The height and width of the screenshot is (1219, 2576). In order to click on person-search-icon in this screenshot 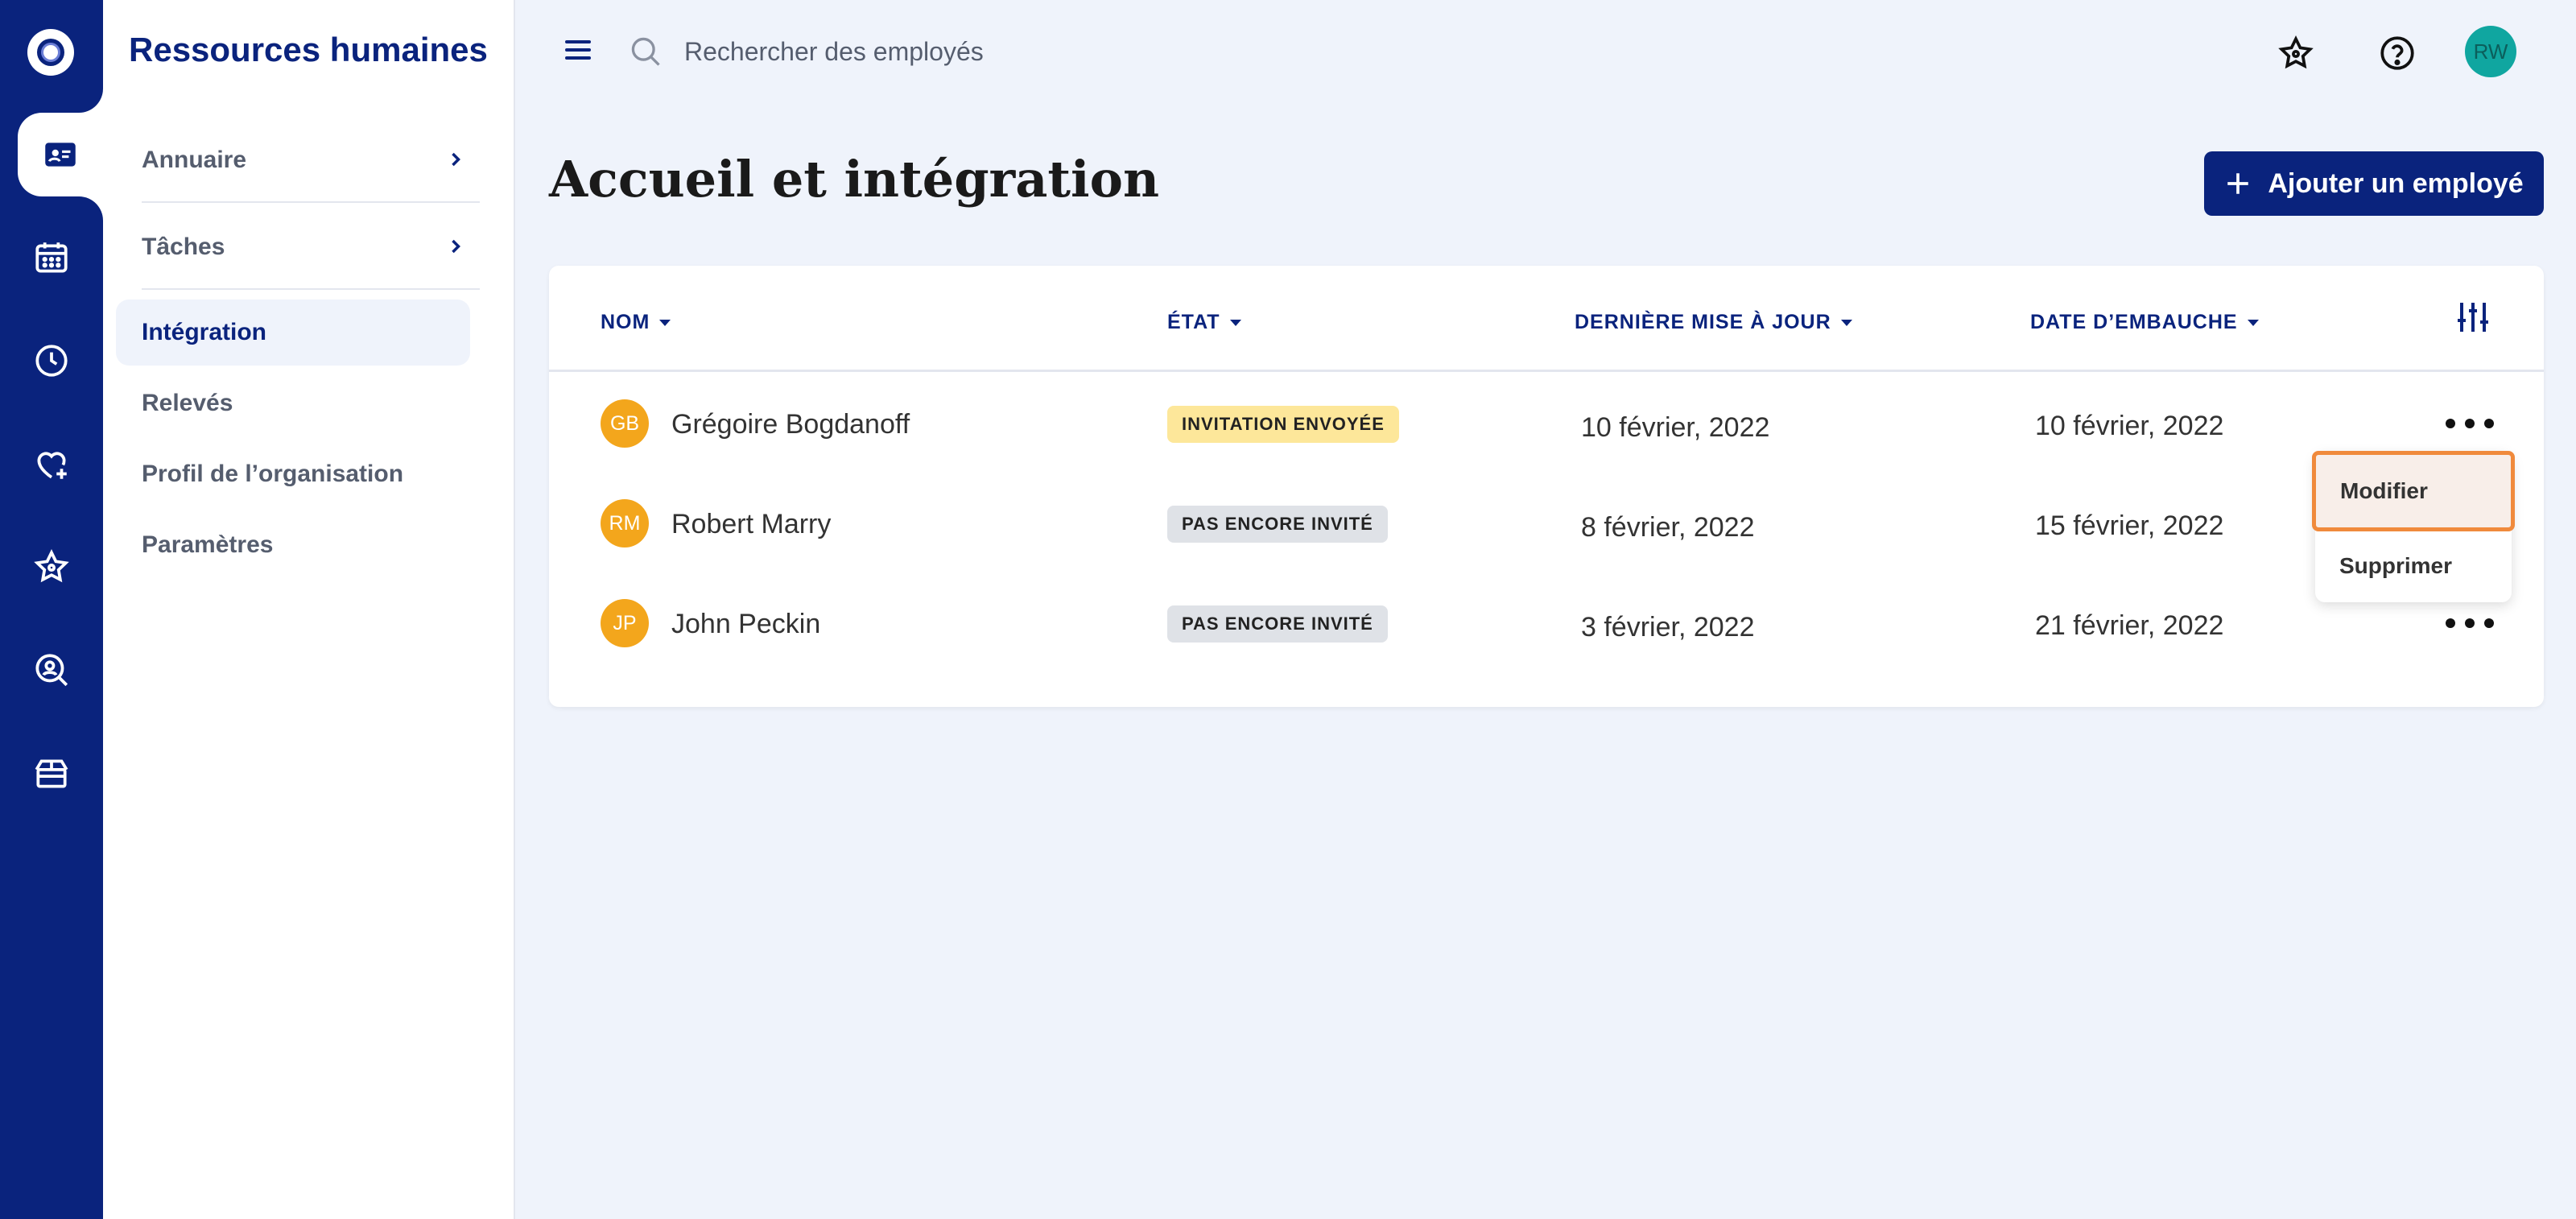, I will do `click(51, 671)`.